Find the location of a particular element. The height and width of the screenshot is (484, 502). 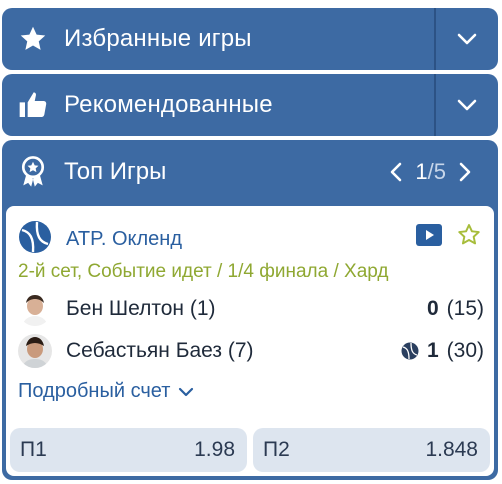

tennis-ball-icon is located at coordinates (35, 239).